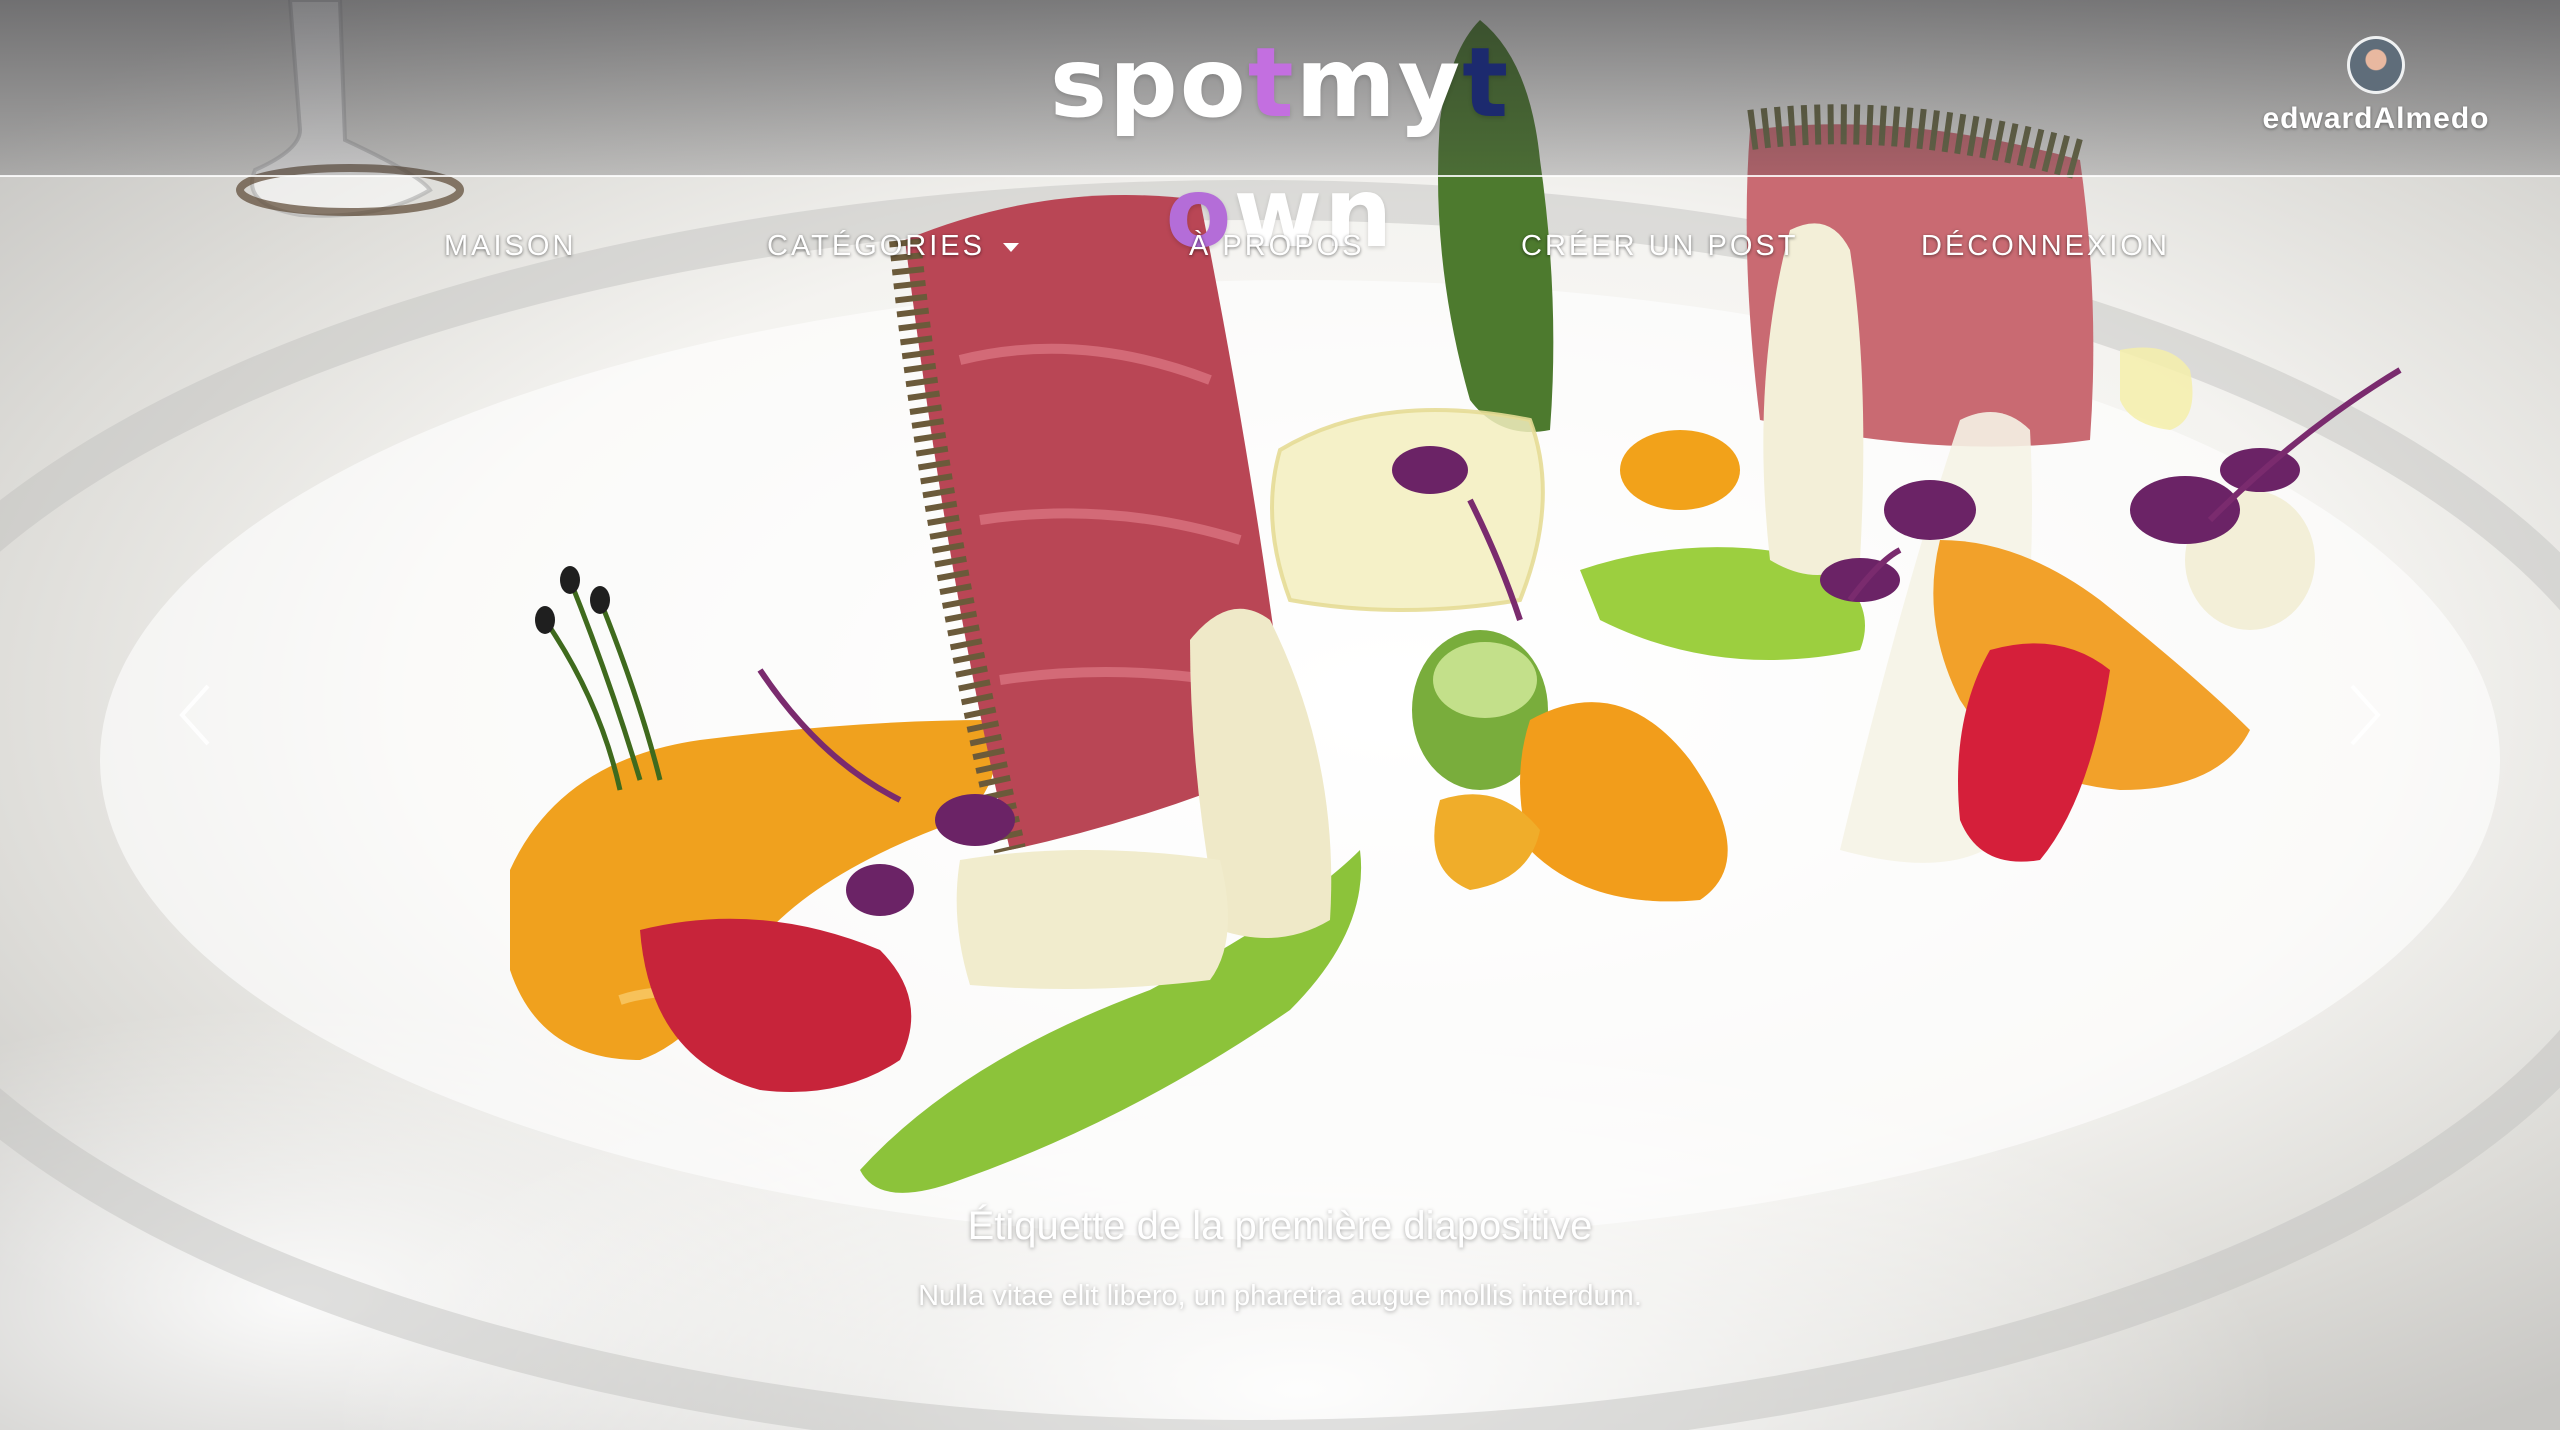  I want to click on logo-letter: m, so click(1346, 83).